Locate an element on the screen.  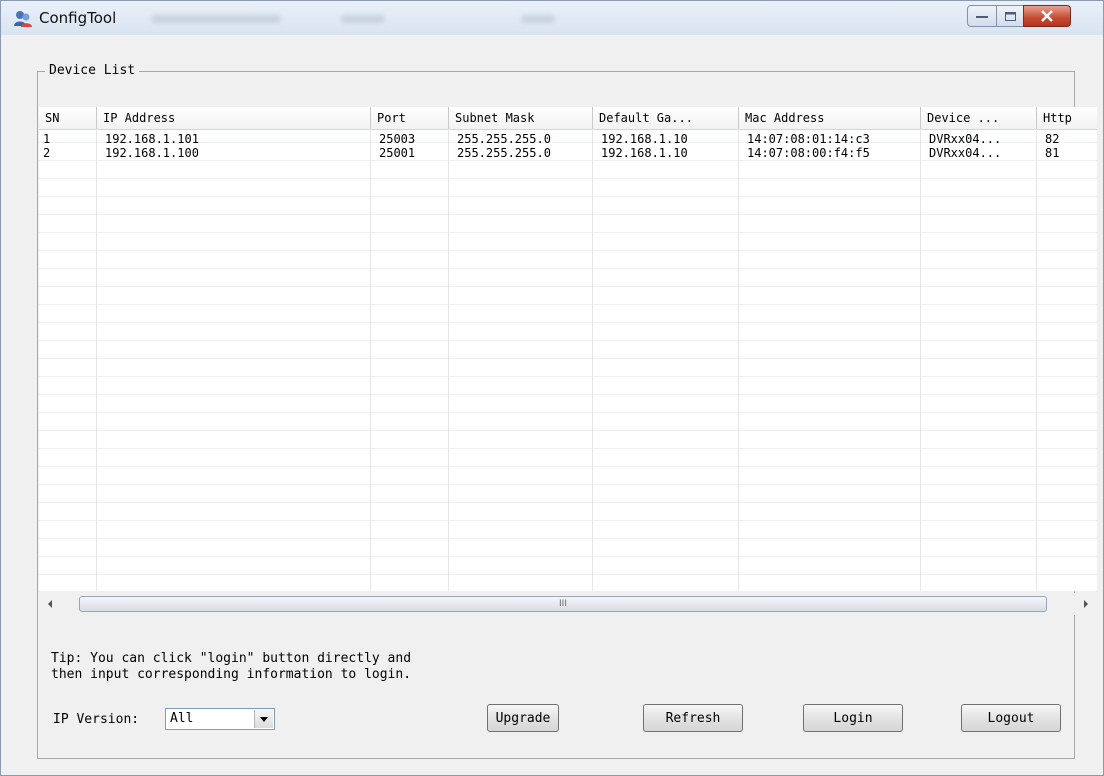
logout-button: Logout is located at coordinates (1011, 718).